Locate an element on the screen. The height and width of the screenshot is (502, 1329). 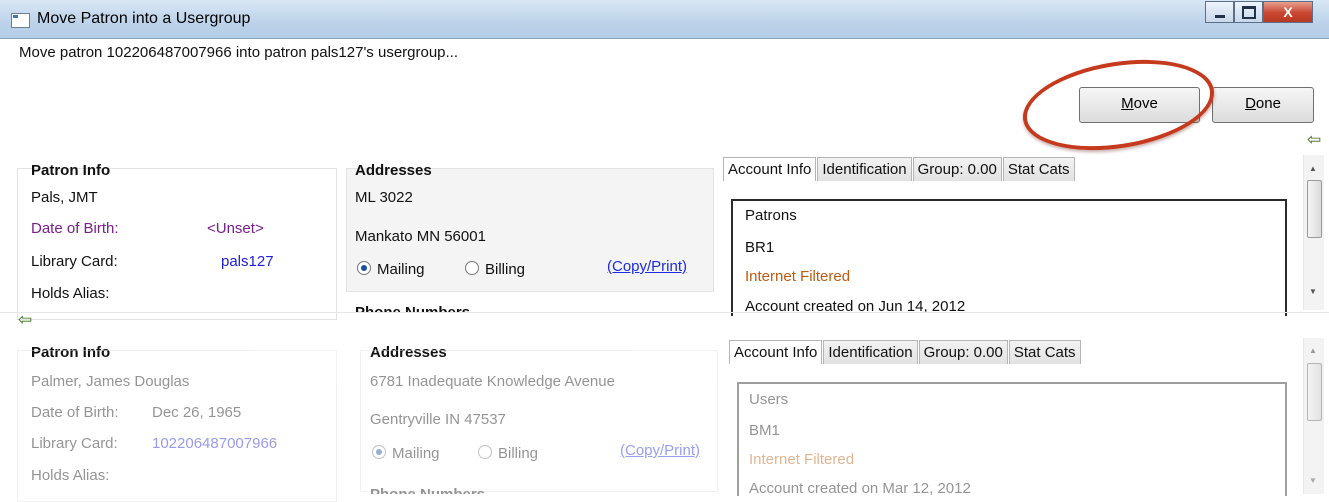
bottom-card-value: 102206487007966 is located at coordinates (214, 443).